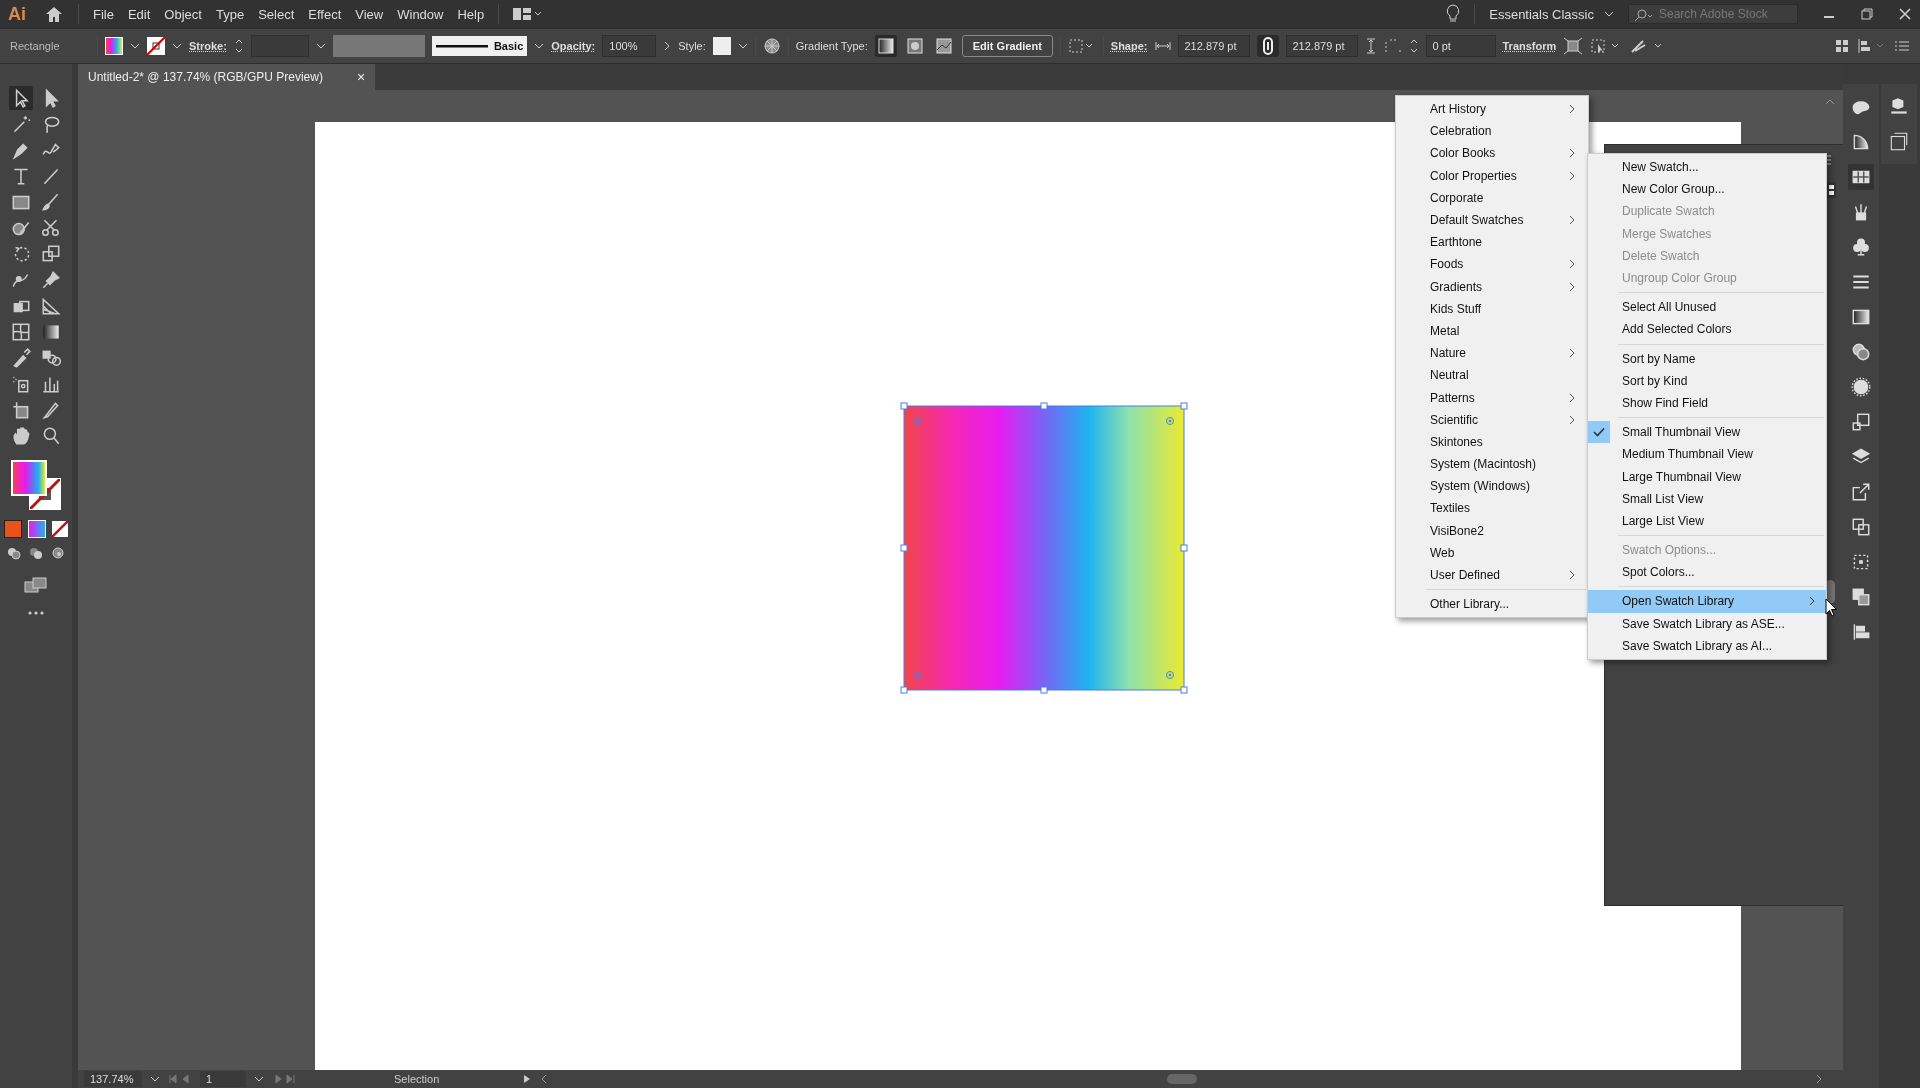 This screenshot has width=1920, height=1088. Describe the element at coordinates (1707, 380) in the screenshot. I see `menu-item: Sort by Kind` at that location.